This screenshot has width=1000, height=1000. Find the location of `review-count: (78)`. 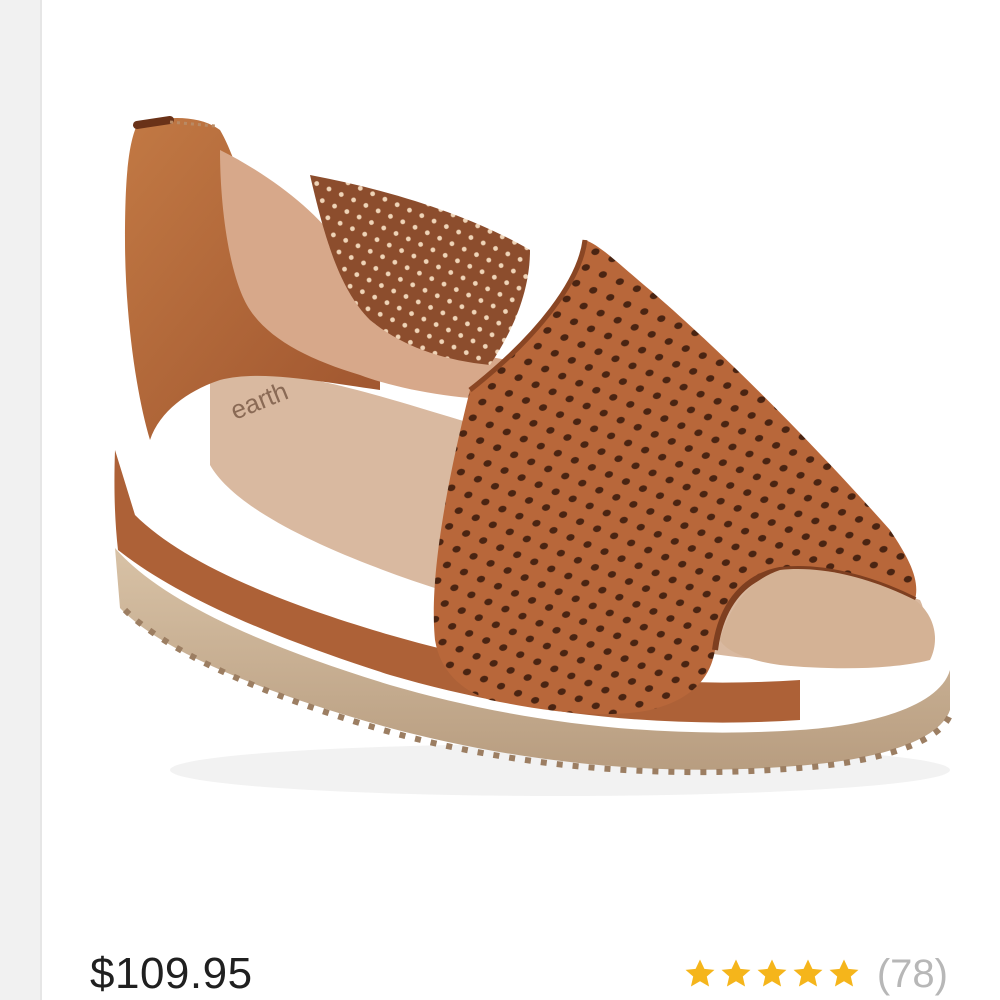

review-count: (78) is located at coordinates (912, 974).